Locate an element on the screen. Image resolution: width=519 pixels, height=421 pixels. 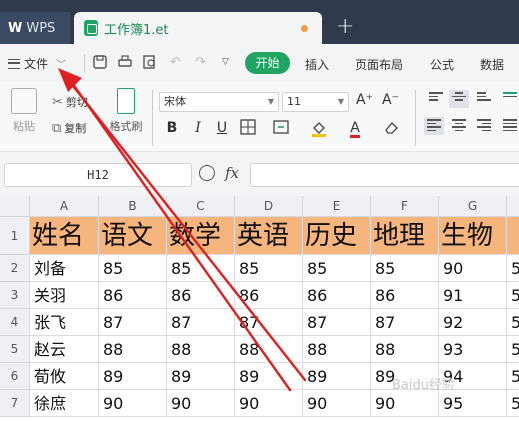
quick-access-dropdown-icon: ▽ is located at coordinates (225, 62).